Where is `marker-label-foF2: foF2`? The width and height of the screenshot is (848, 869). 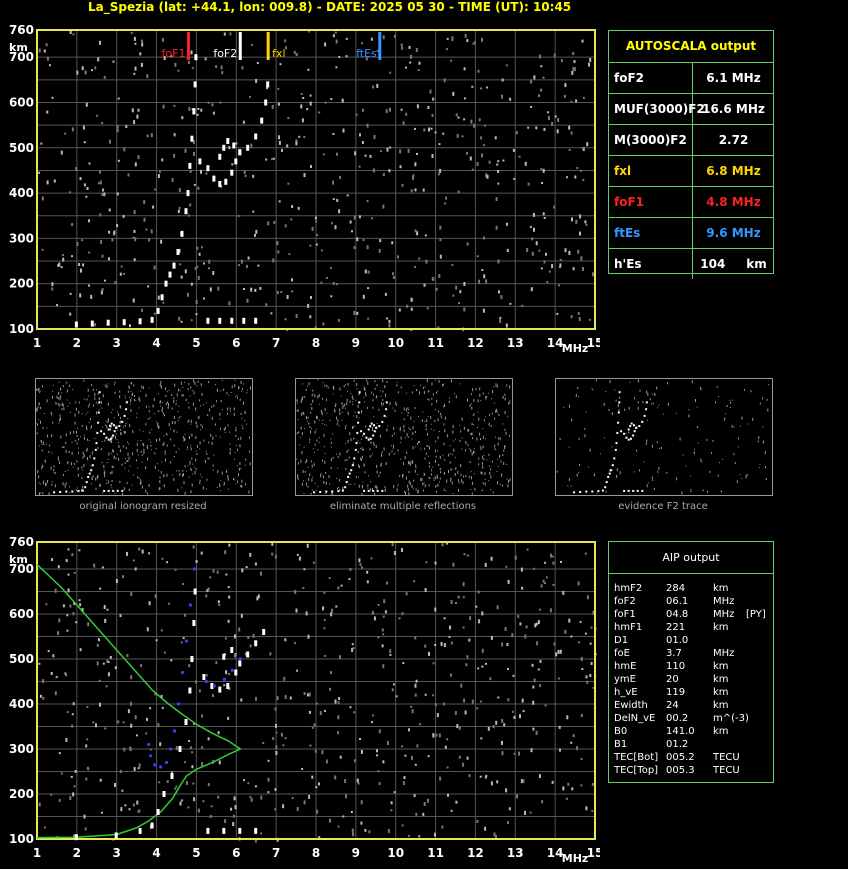
marker-label-foF2: foF2 is located at coordinates (225, 53).